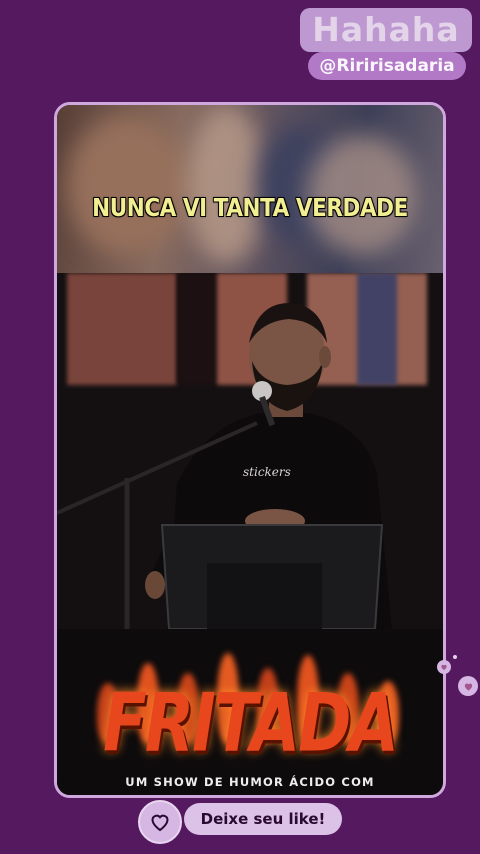  Describe the element at coordinates (250, 782) in the screenshot. I see `banner-subtitle: UM SHOW DE HUMOR ÁCIDO COM` at that location.